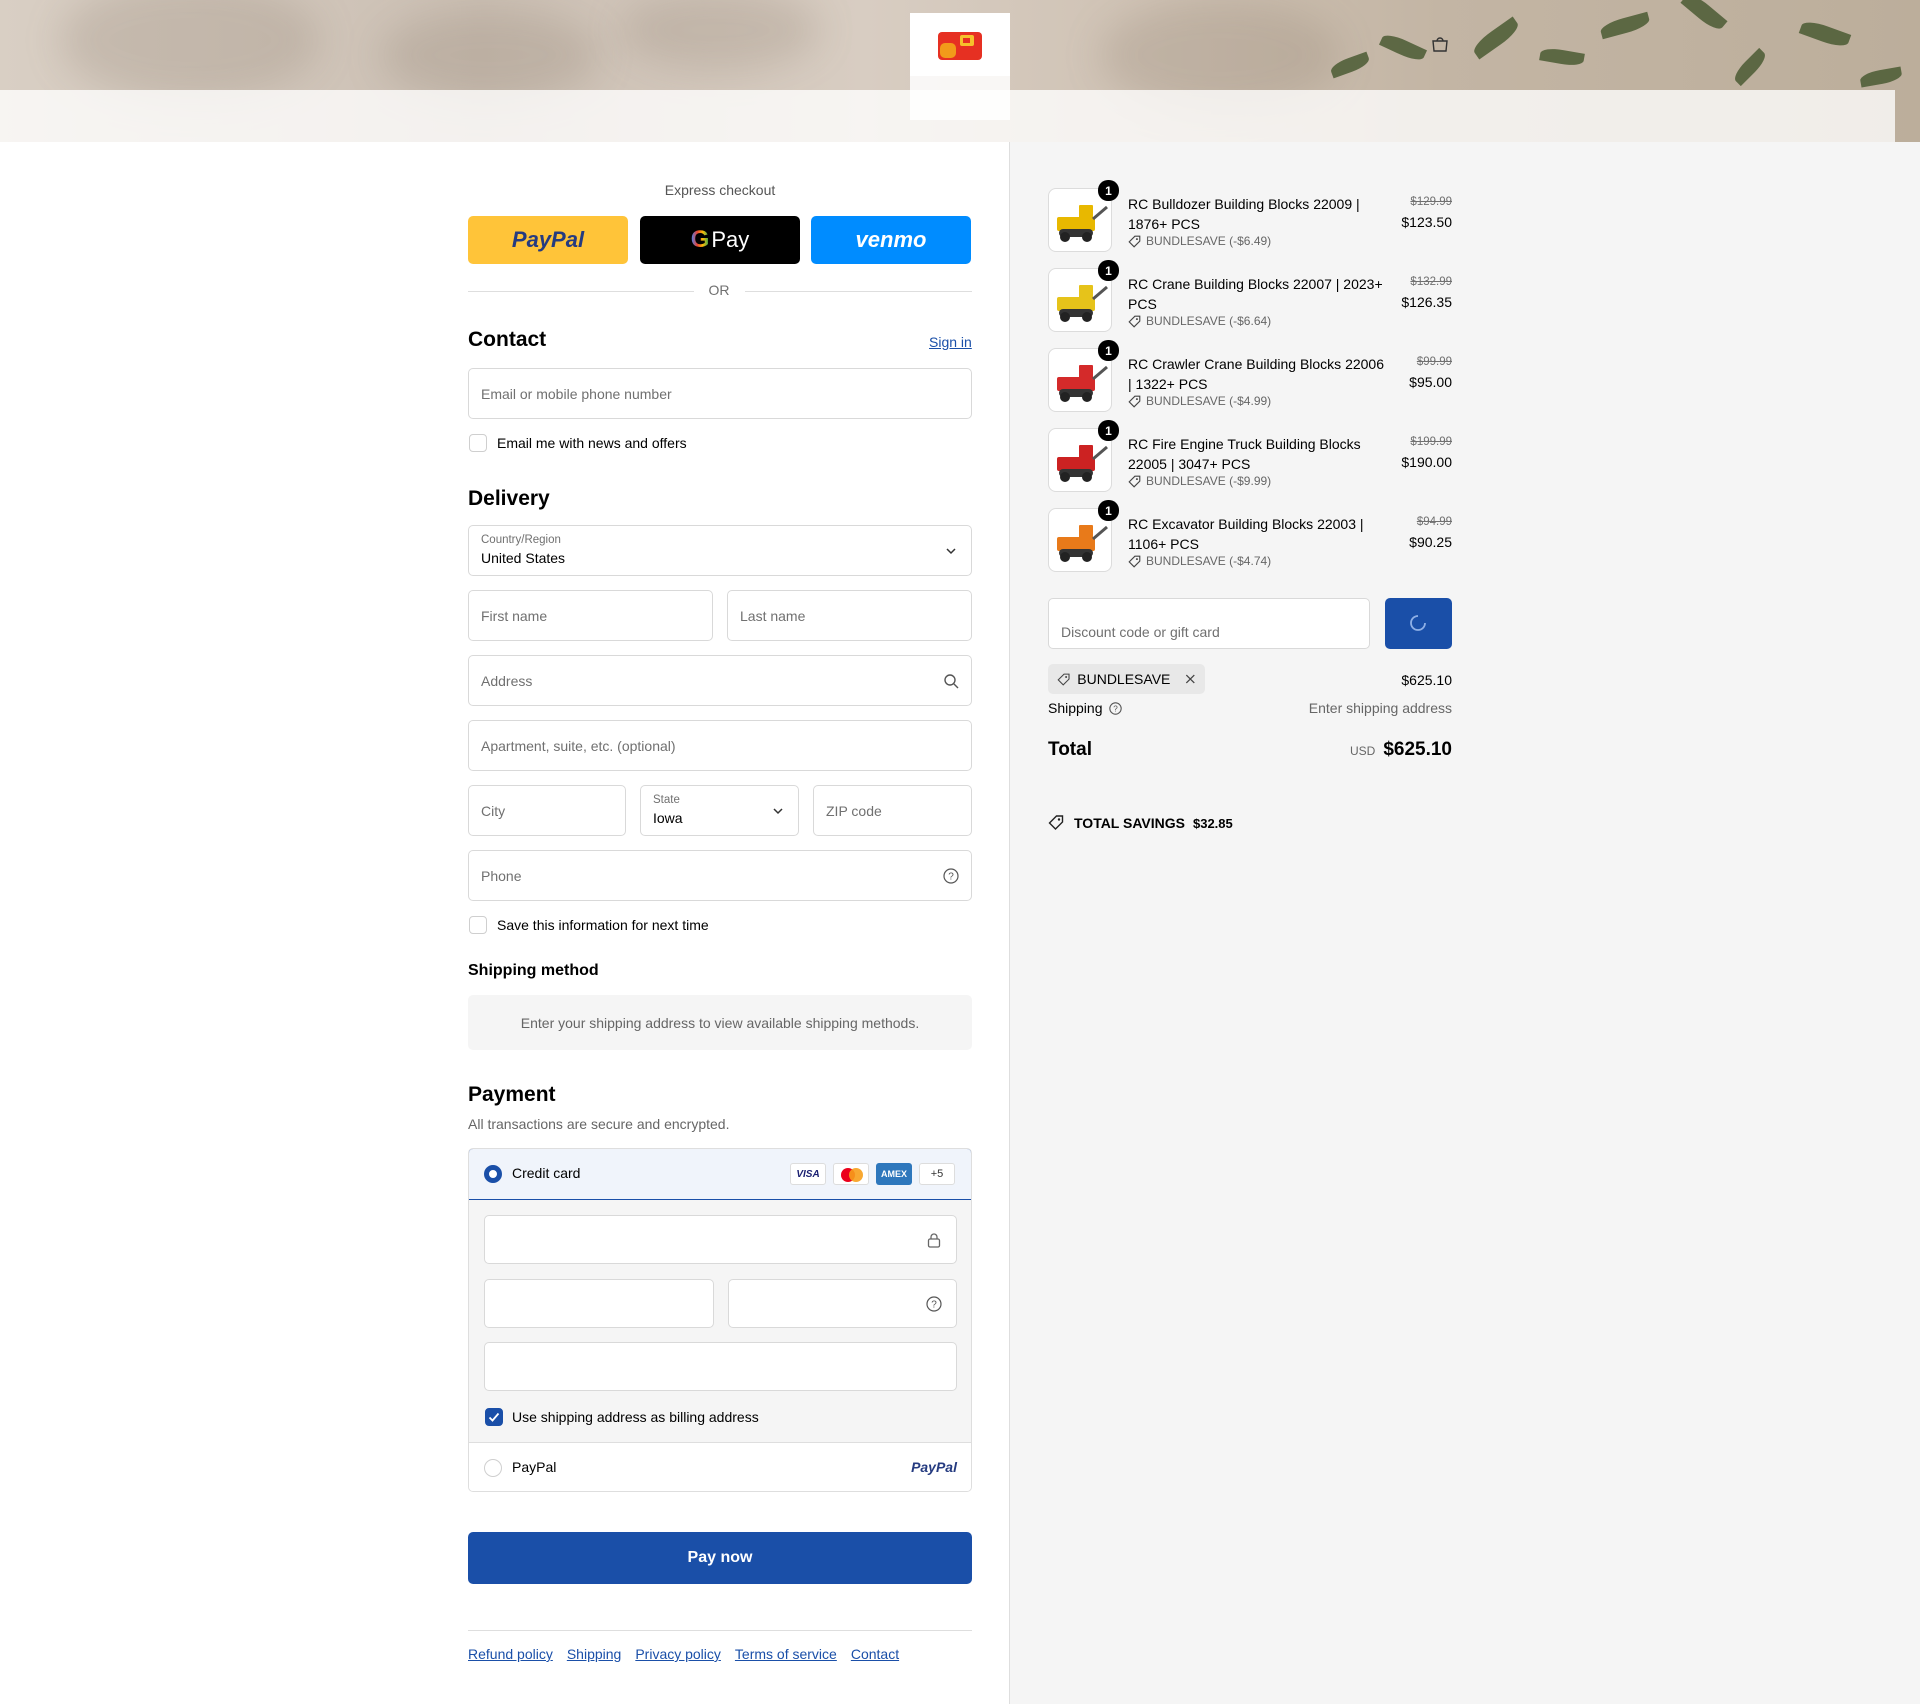 The height and width of the screenshot is (1704, 1920). I want to click on contact-heading: Contact, so click(507, 339).